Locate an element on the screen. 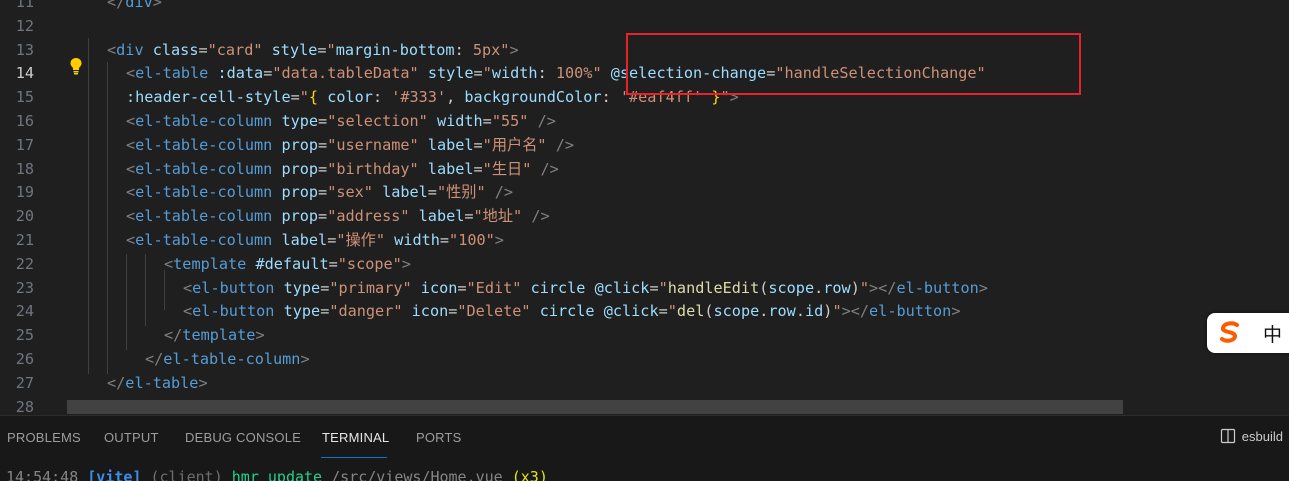  line-number: 24 is located at coordinates (24, 311).